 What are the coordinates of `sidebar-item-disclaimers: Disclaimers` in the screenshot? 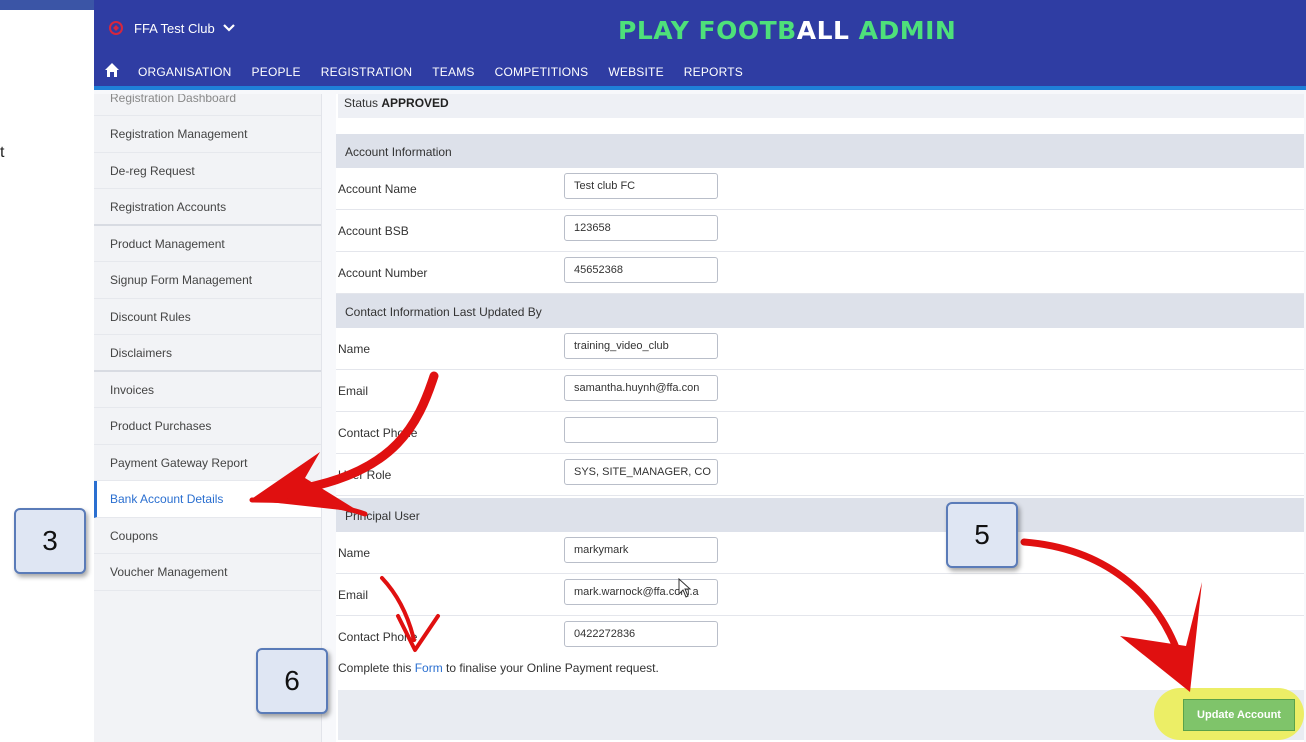 It's located at (207, 353).